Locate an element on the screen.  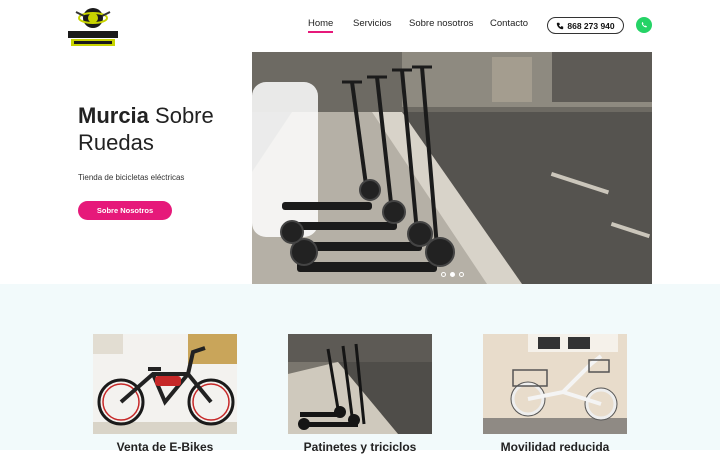
hero-title-bold: Murcia is located at coordinates (113, 115).